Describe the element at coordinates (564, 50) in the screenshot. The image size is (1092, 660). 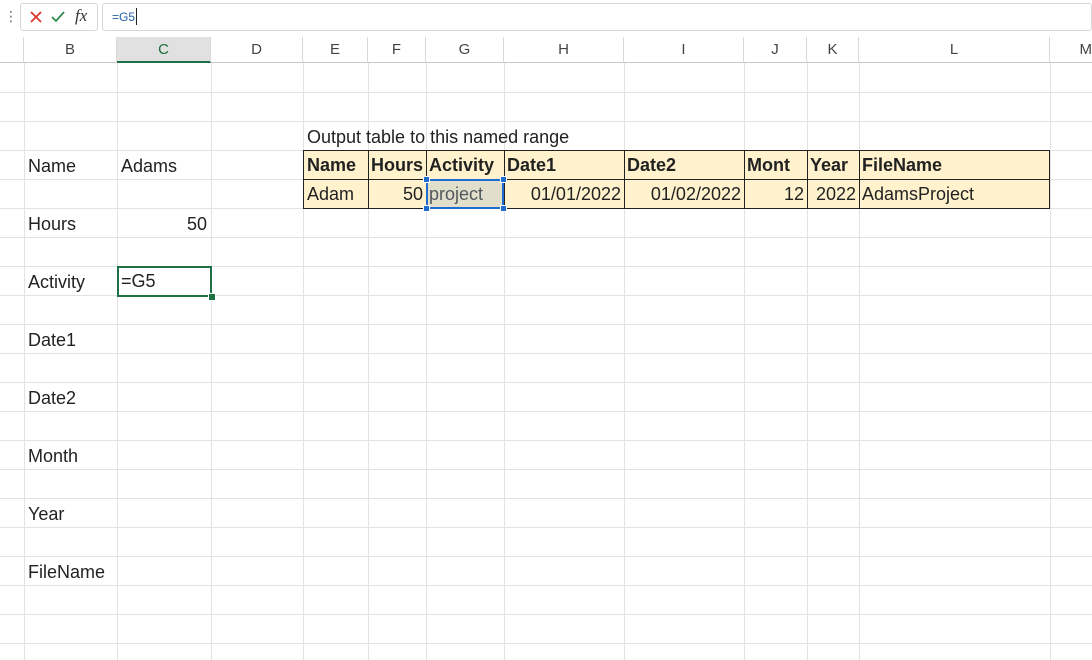
I see `column-header-h: H` at that location.